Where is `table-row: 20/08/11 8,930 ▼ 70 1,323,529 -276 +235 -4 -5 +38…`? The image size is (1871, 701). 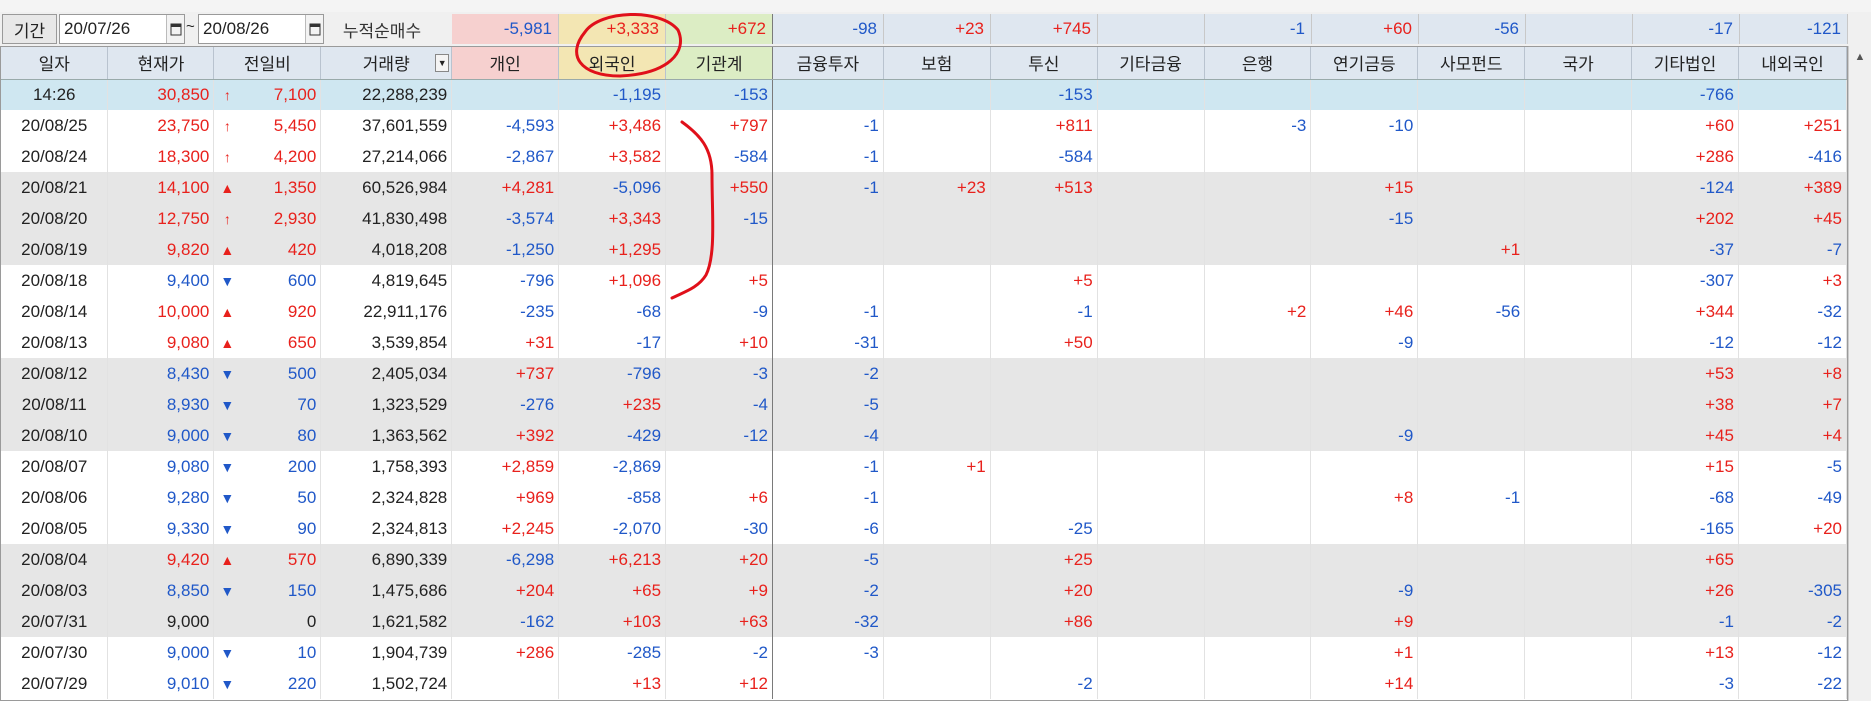 table-row: 20/08/11 8,930 ▼ 70 1,323,529 -276 +235 -4 -5 +38… is located at coordinates (924, 404).